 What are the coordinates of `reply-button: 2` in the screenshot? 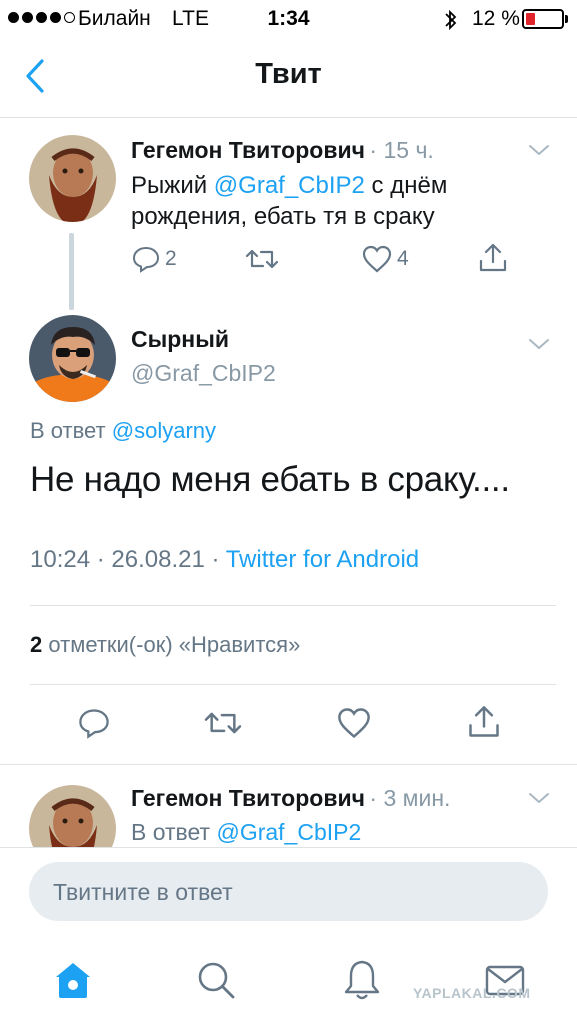 It's located at (154, 259).